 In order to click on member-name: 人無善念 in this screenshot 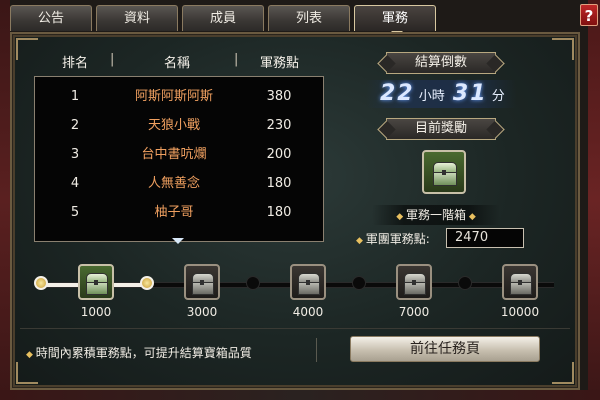, I will do `click(174, 184)`.